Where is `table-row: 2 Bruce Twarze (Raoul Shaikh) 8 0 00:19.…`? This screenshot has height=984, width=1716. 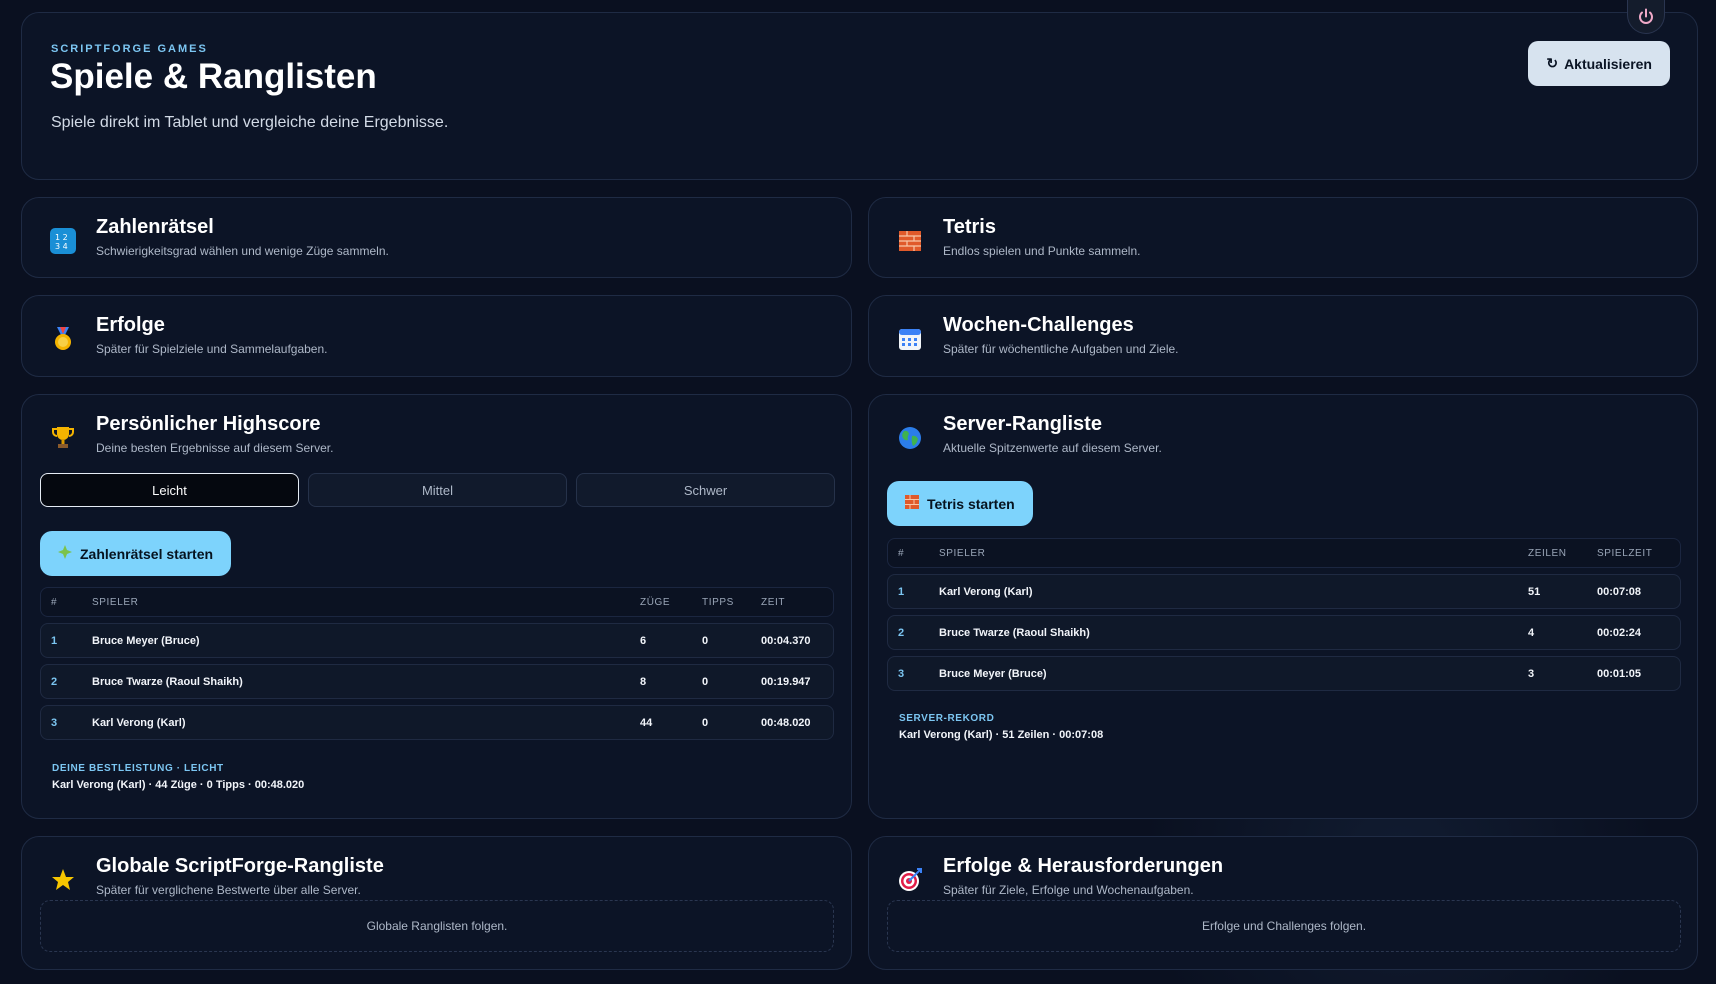 table-row: 2 Bruce Twarze (Raoul Shaikh) 8 0 00:19.… is located at coordinates (437, 681).